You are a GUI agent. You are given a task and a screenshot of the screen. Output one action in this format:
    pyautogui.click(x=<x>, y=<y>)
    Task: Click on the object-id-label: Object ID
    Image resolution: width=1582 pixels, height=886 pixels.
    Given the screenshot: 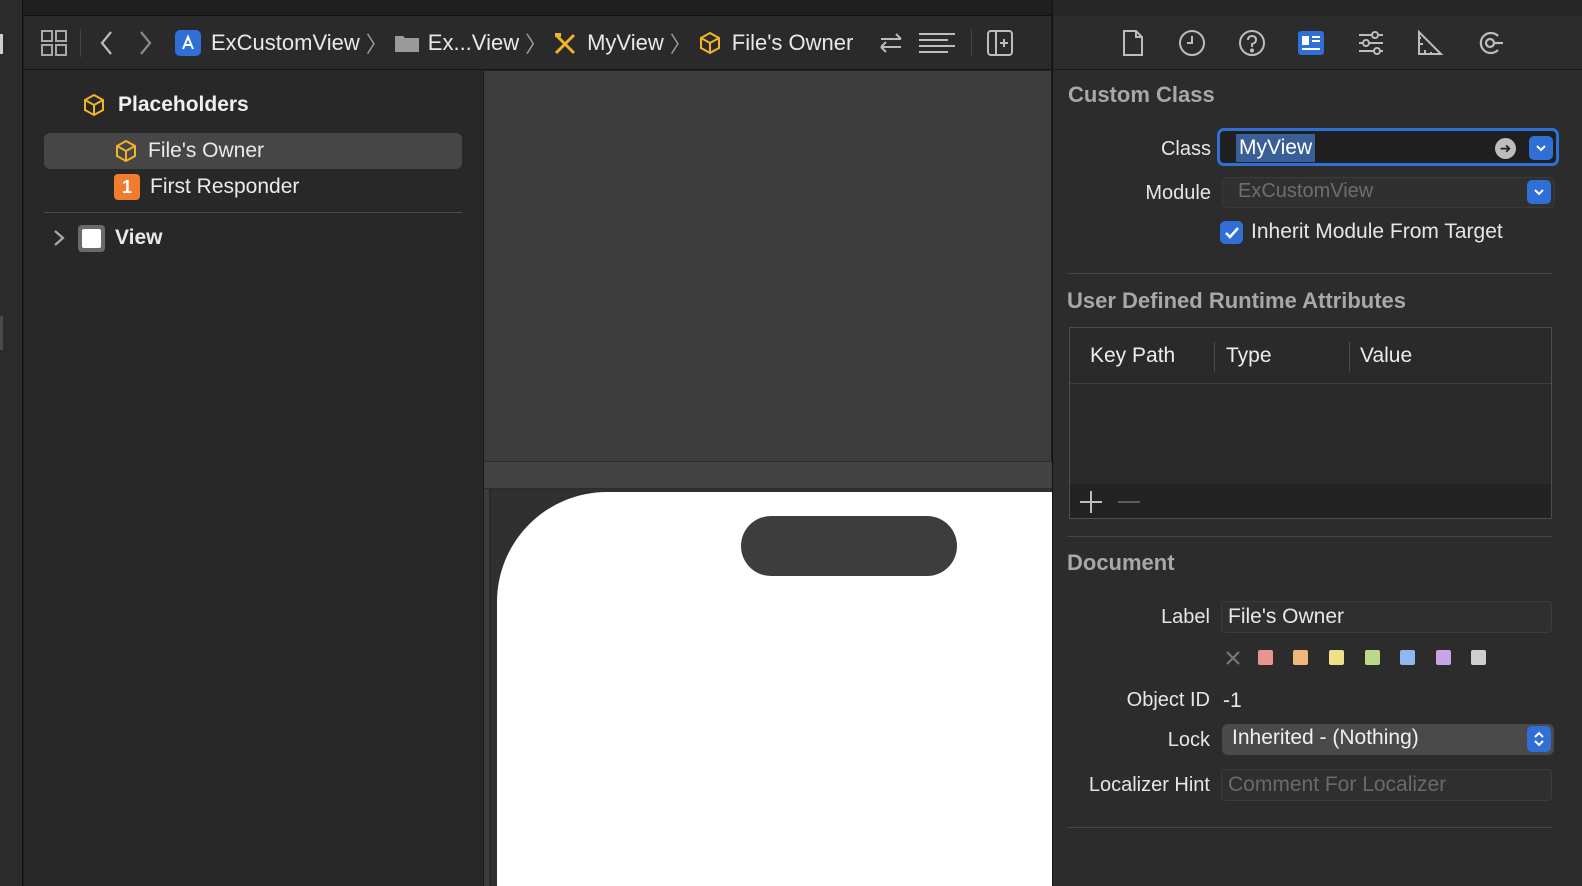 What is the action you would take?
    pyautogui.click(x=1168, y=700)
    